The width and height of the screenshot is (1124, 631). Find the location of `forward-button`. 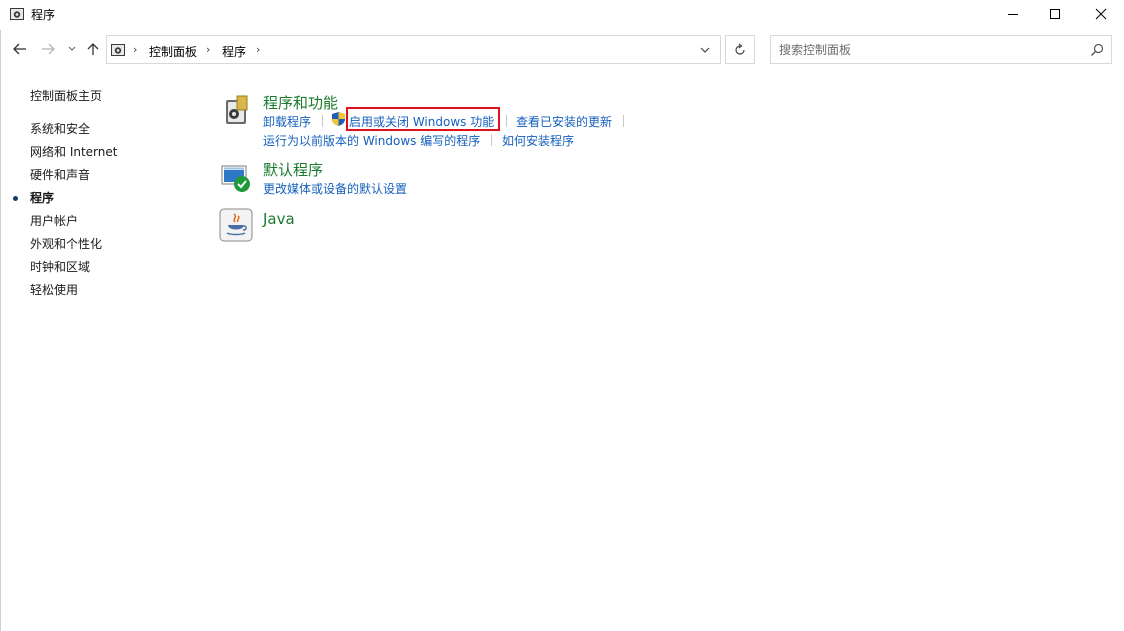

forward-button is located at coordinates (48, 49).